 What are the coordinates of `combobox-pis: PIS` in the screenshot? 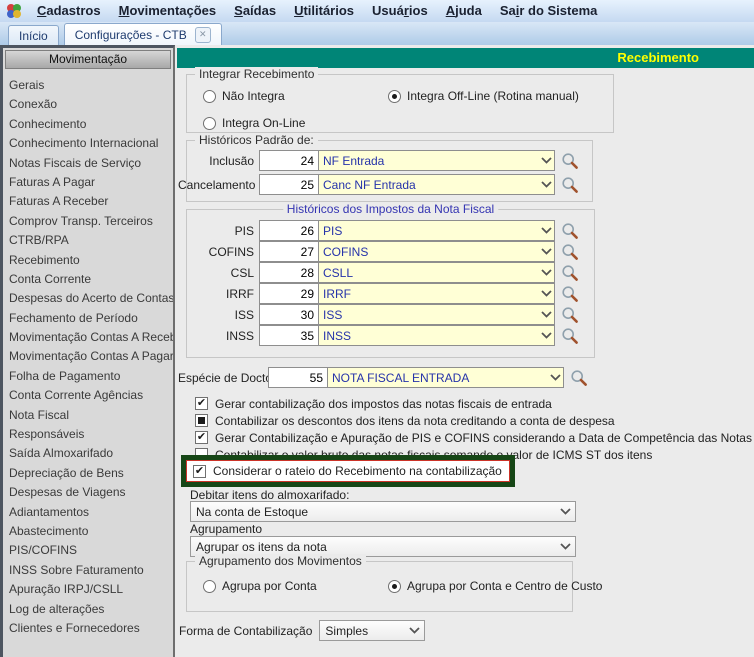 It's located at (436, 230).